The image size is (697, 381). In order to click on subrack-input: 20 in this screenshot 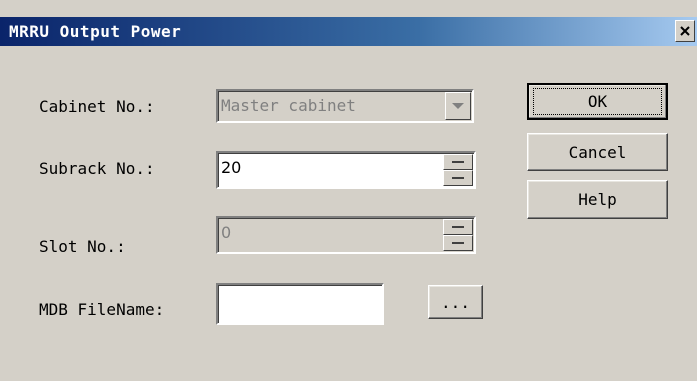, I will do `click(346, 170)`.